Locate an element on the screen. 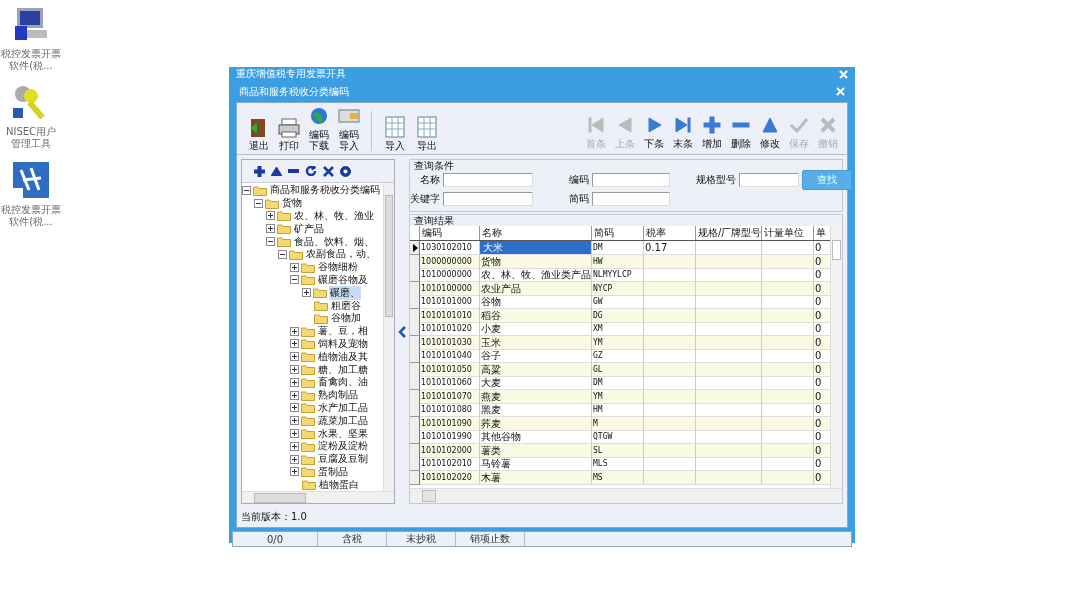 This screenshot has height=608, width=1080. row-header is located at coordinates (415, 248).